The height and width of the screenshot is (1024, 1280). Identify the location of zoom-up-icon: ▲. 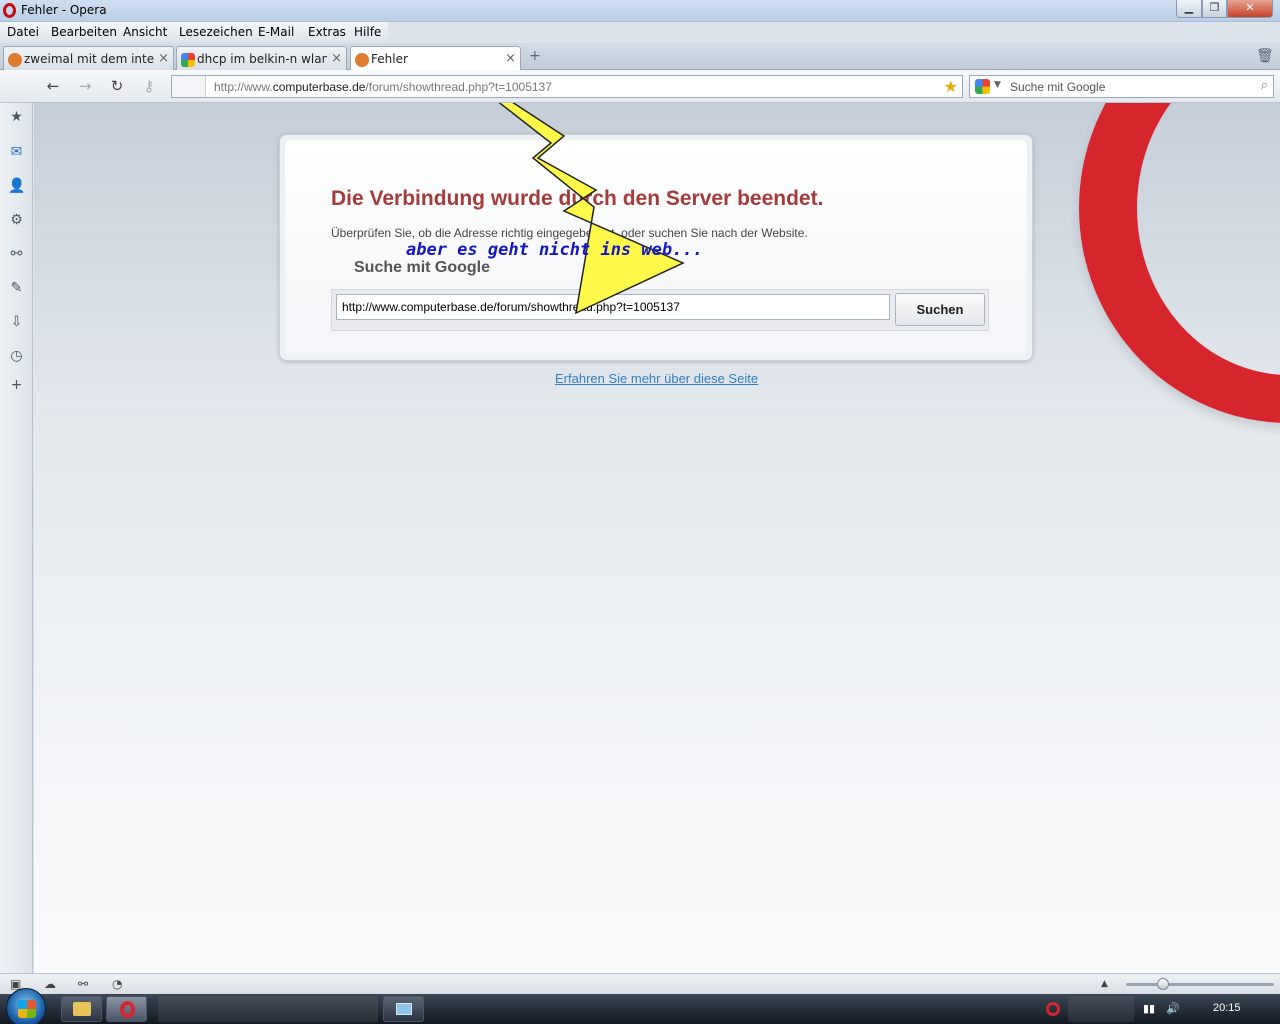
(1104, 984).